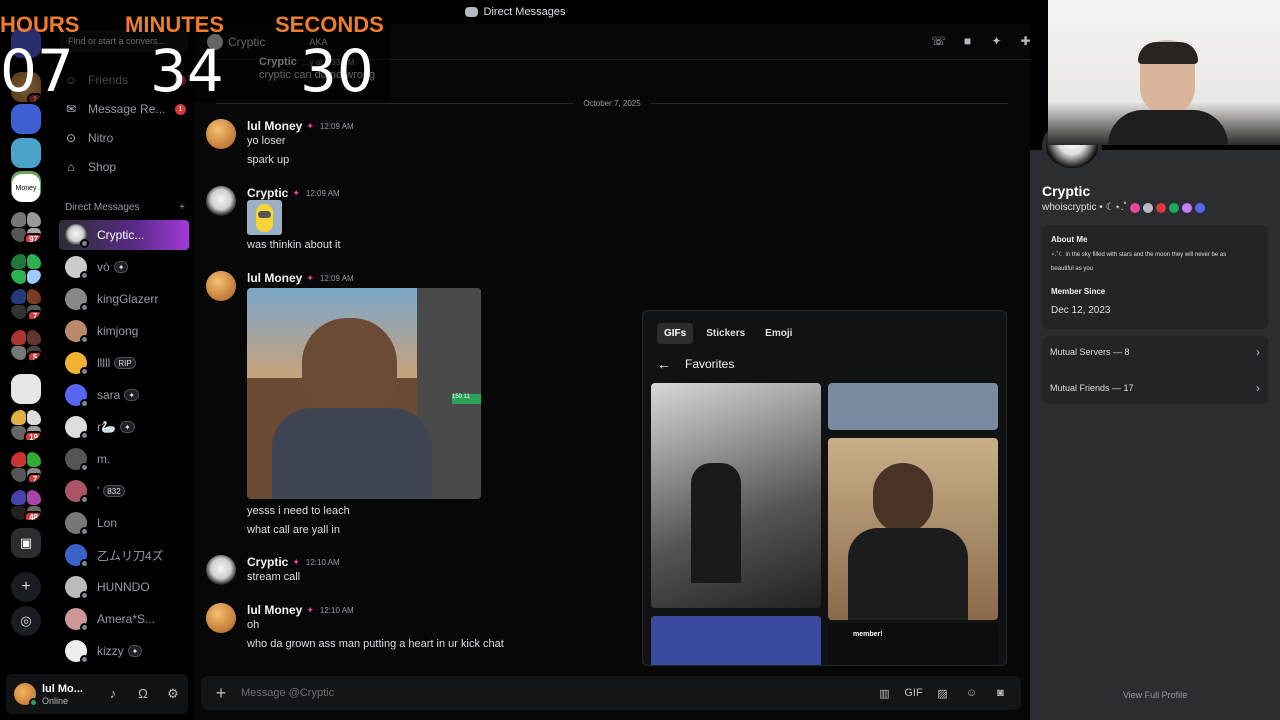 Image resolution: width=1280 pixels, height=720 pixels. What do you see at coordinates (1155, 388) in the screenshot?
I see `mutual-friends-row: Mutual Friends — 17 ›` at bounding box center [1155, 388].